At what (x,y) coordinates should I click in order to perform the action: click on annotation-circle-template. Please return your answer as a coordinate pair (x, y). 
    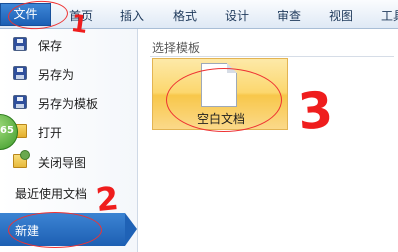
    Looking at the image, I should click on (224, 100).